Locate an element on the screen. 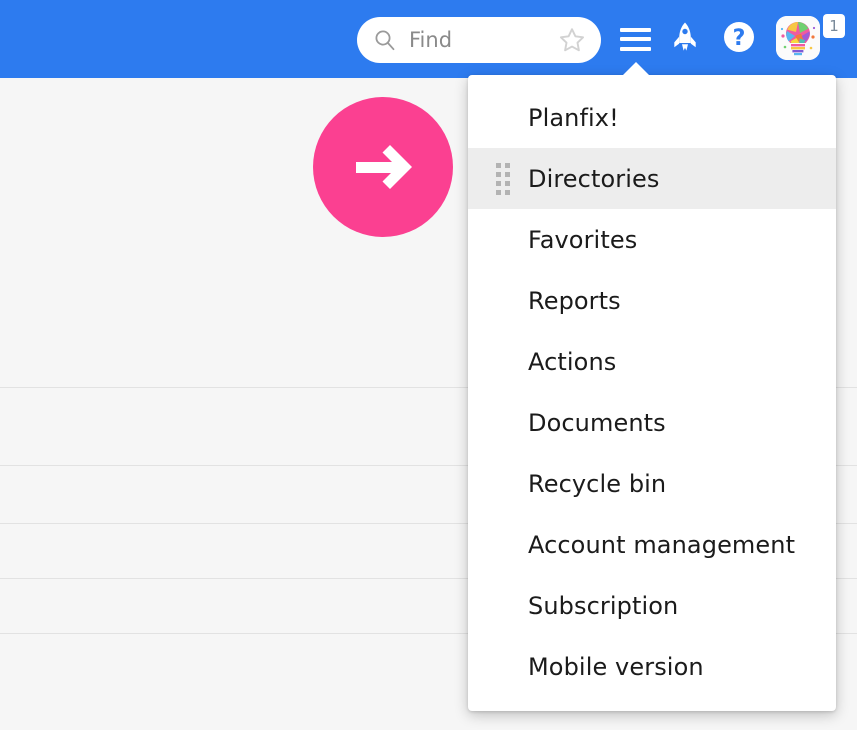 The image size is (857, 730). menu-item-mobile-version: Mobile version is located at coordinates (652, 666).